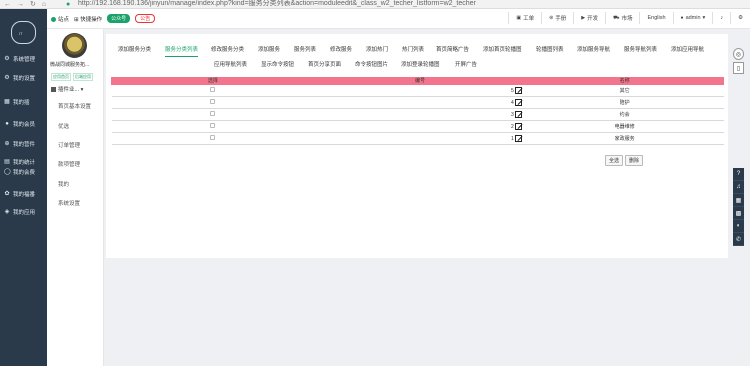 The width and height of the screenshot is (750, 366). Describe the element at coordinates (738, 213) in the screenshot. I see `qrcode2-icon: ▩` at that location.